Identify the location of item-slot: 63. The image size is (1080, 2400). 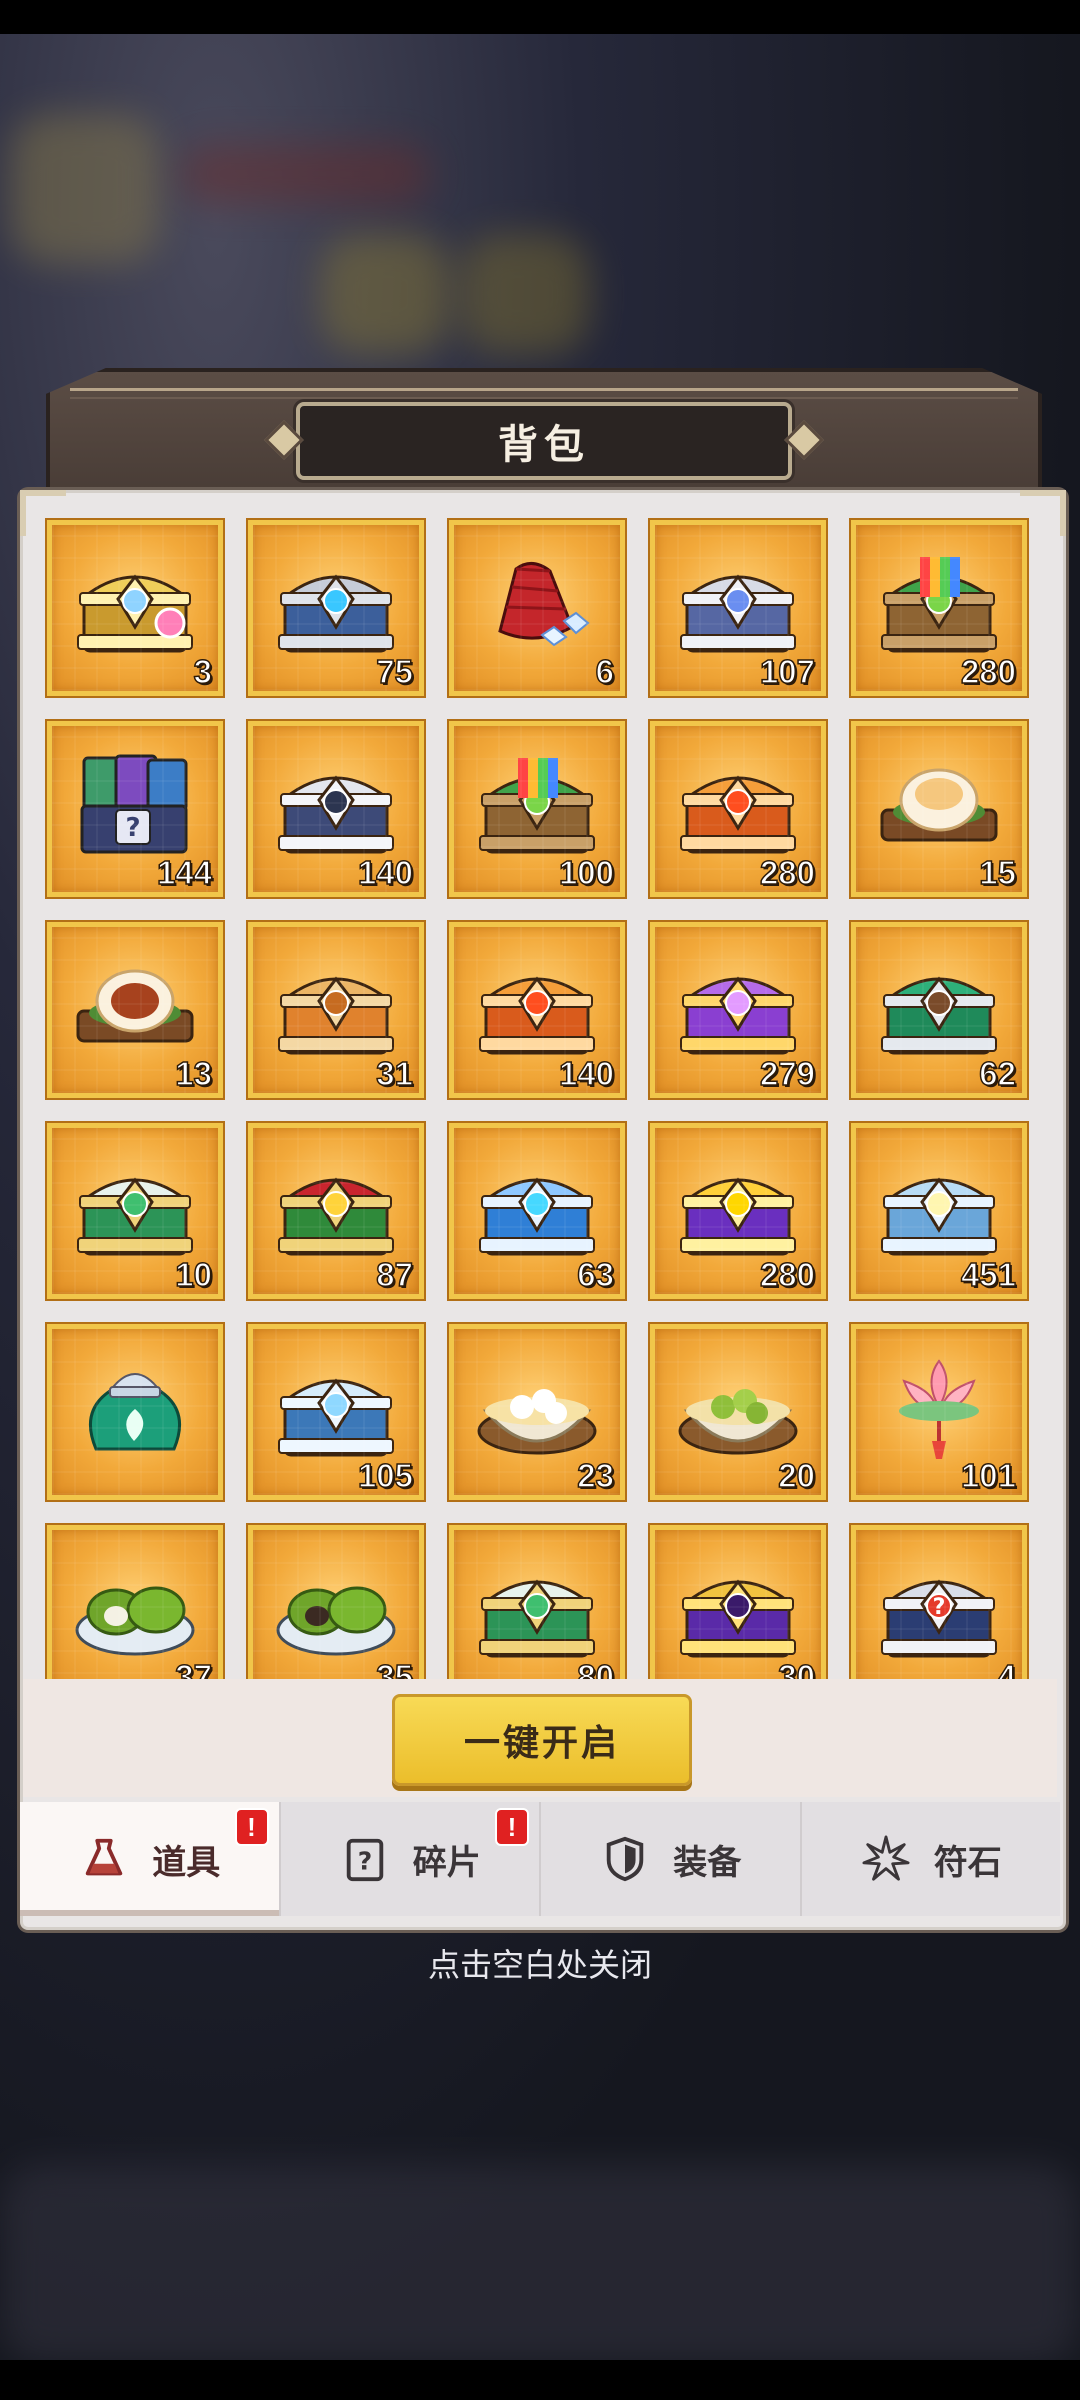
(537, 1211).